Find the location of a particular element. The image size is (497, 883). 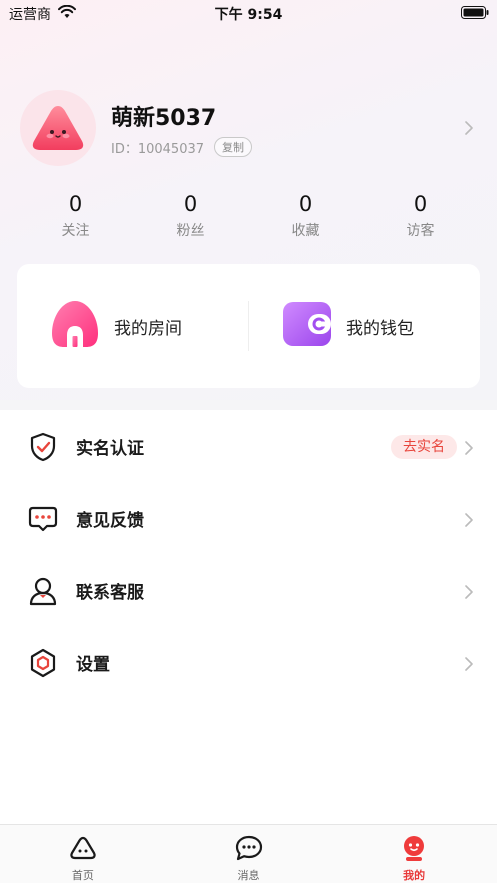

verify-badge: 去实名 is located at coordinates (424, 447).